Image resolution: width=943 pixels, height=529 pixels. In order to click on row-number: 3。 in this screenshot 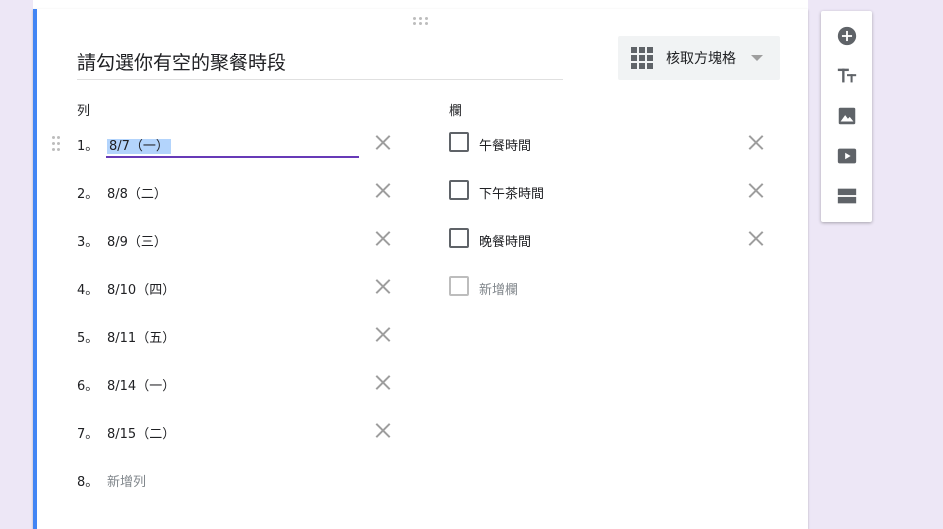, I will do `click(88, 242)`.